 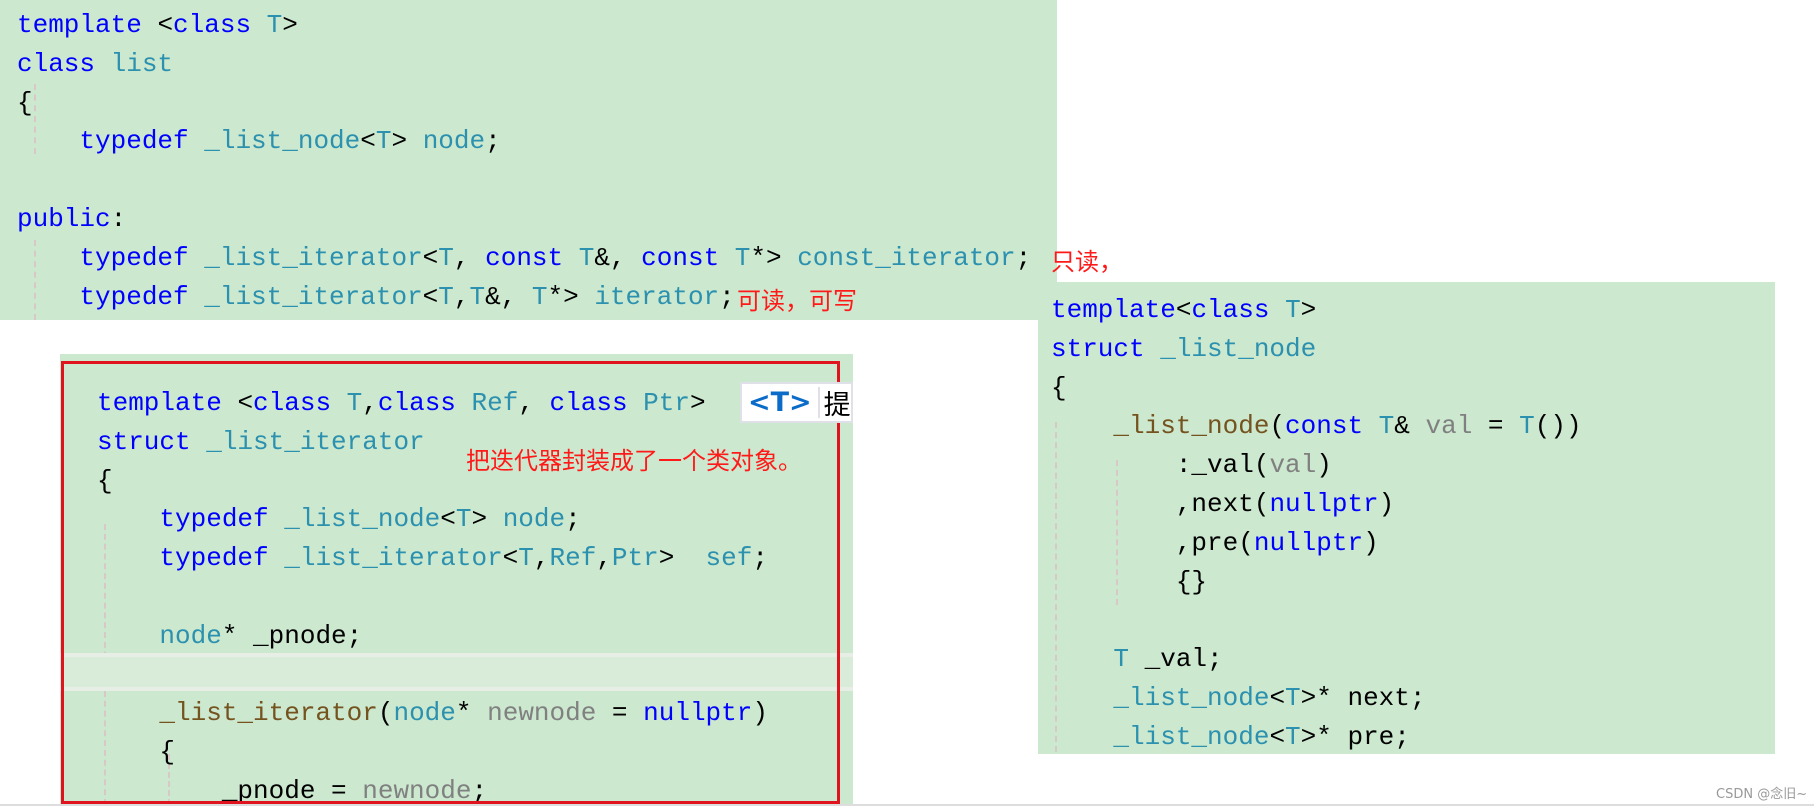 What do you see at coordinates (524, 219) in the screenshot?
I see `code-line: public:` at bounding box center [524, 219].